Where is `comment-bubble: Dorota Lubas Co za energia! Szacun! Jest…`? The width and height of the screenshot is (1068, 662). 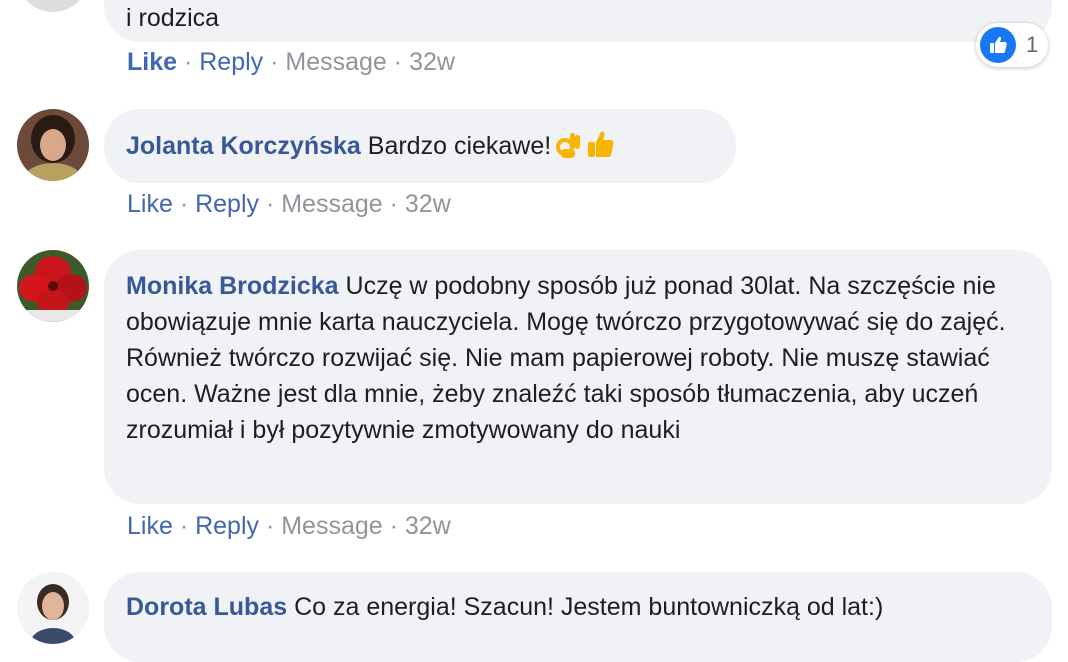 comment-bubble: Dorota Lubas Co za energia! Szacun! Jest… is located at coordinates (578, 617).